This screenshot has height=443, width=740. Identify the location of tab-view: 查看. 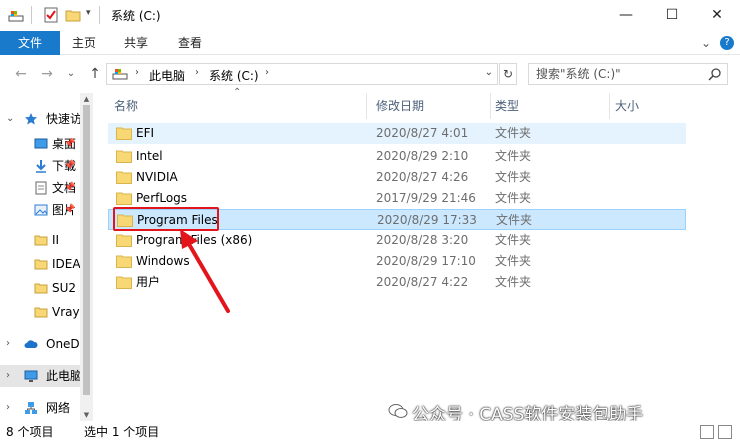
(190, 43).